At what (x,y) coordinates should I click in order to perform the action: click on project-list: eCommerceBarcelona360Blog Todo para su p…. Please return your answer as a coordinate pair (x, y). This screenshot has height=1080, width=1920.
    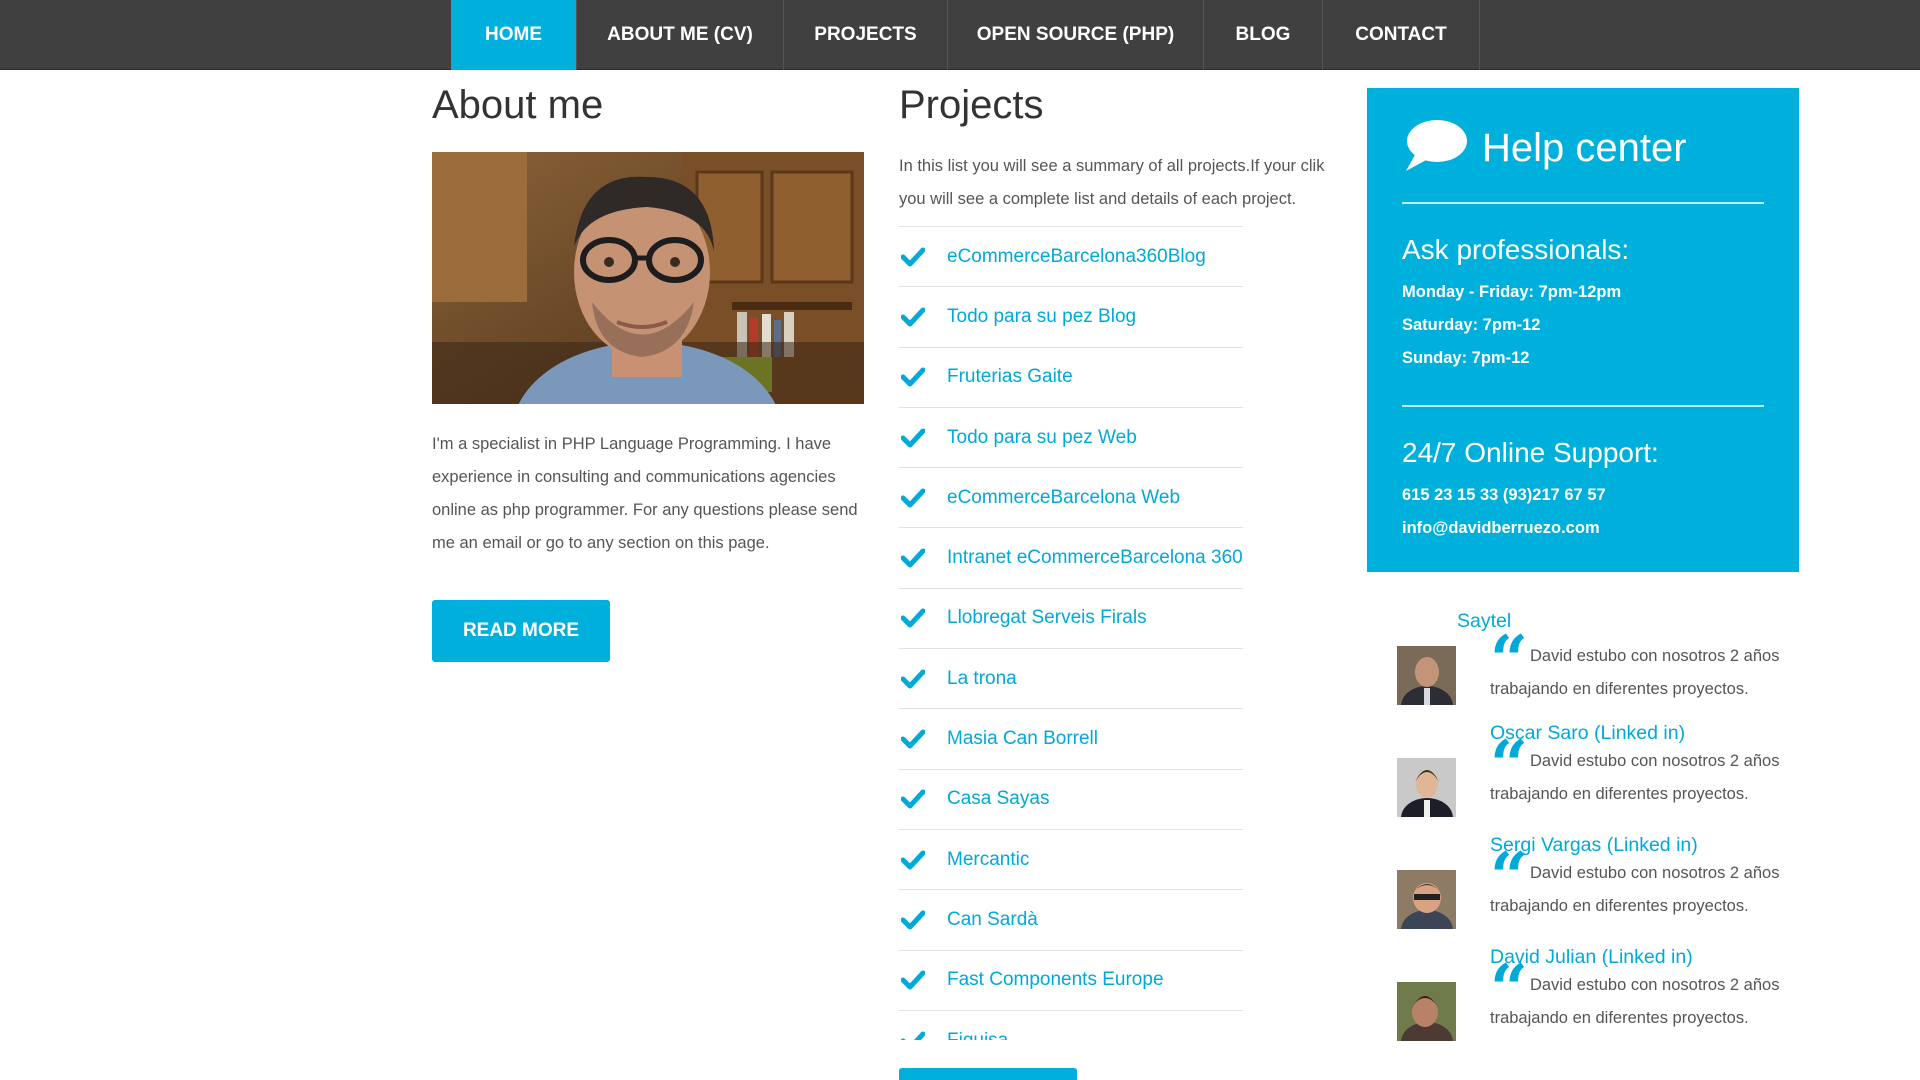
    Looking at the image, I should click on (1071, 633).